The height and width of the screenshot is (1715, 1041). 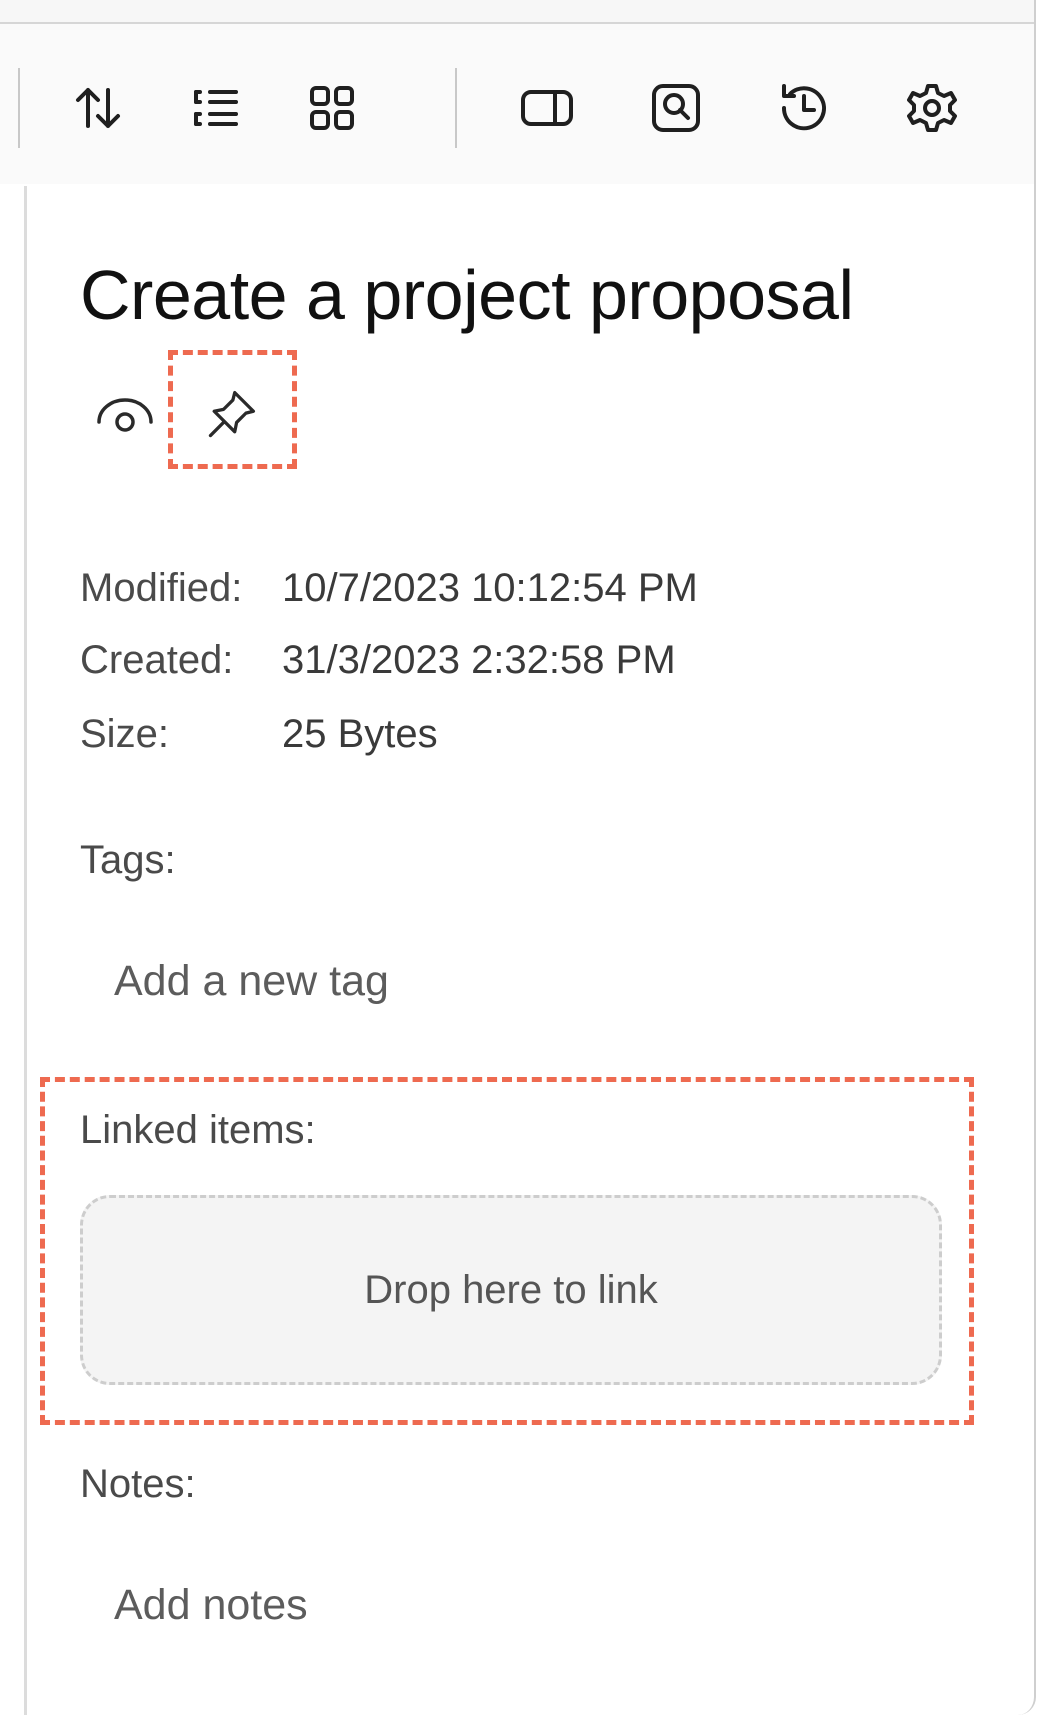 I want to click on link-drop-zone: Drop here to link, so click(x=511, y=1290).